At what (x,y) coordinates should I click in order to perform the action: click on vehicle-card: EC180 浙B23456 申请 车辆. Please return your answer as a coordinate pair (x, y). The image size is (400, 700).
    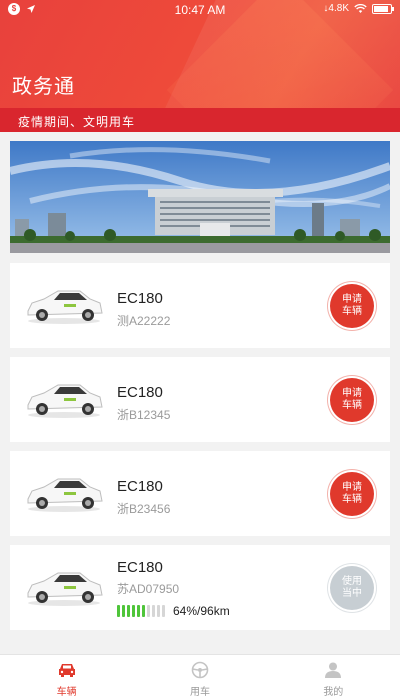
    Looking at the image, I should click on (200, 493).